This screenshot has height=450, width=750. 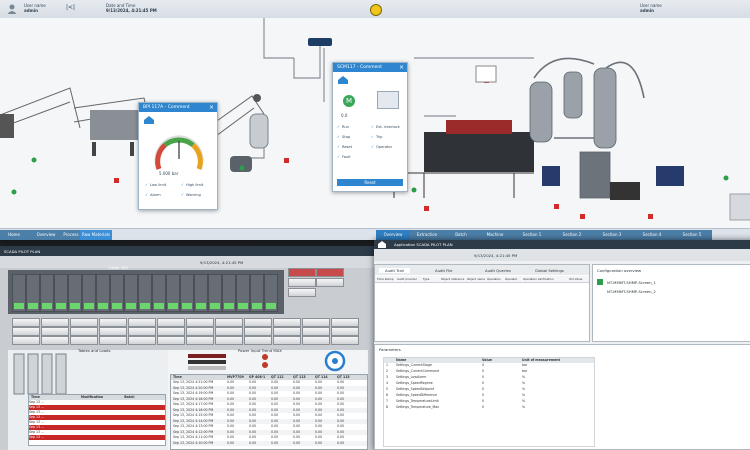 What do you see at coordinates (370, 182) in the screenshot?
I see `reset-button: Reset` at bounding box center [370, 182].